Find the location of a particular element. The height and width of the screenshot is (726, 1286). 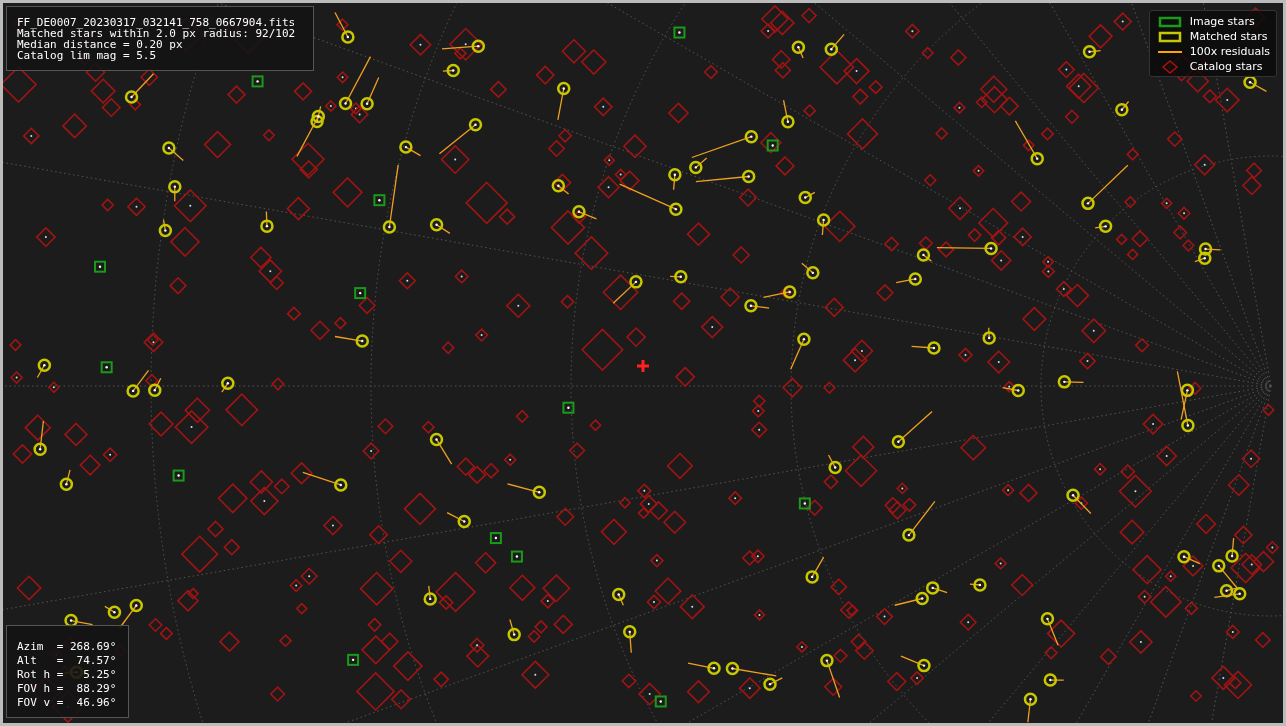

pointing-text: Alt = 74.57° is located at coordinates (67, 660).